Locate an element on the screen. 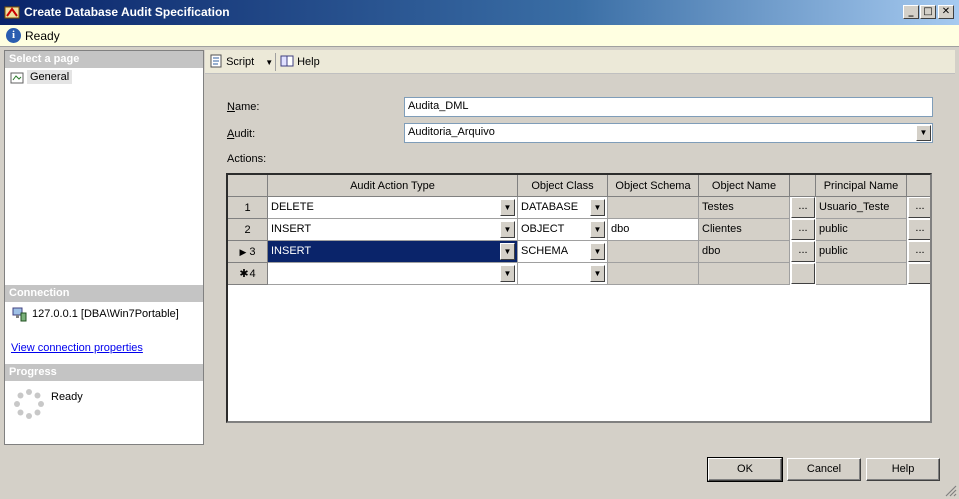  status-text: Ready is located at coordinates (42, 36).